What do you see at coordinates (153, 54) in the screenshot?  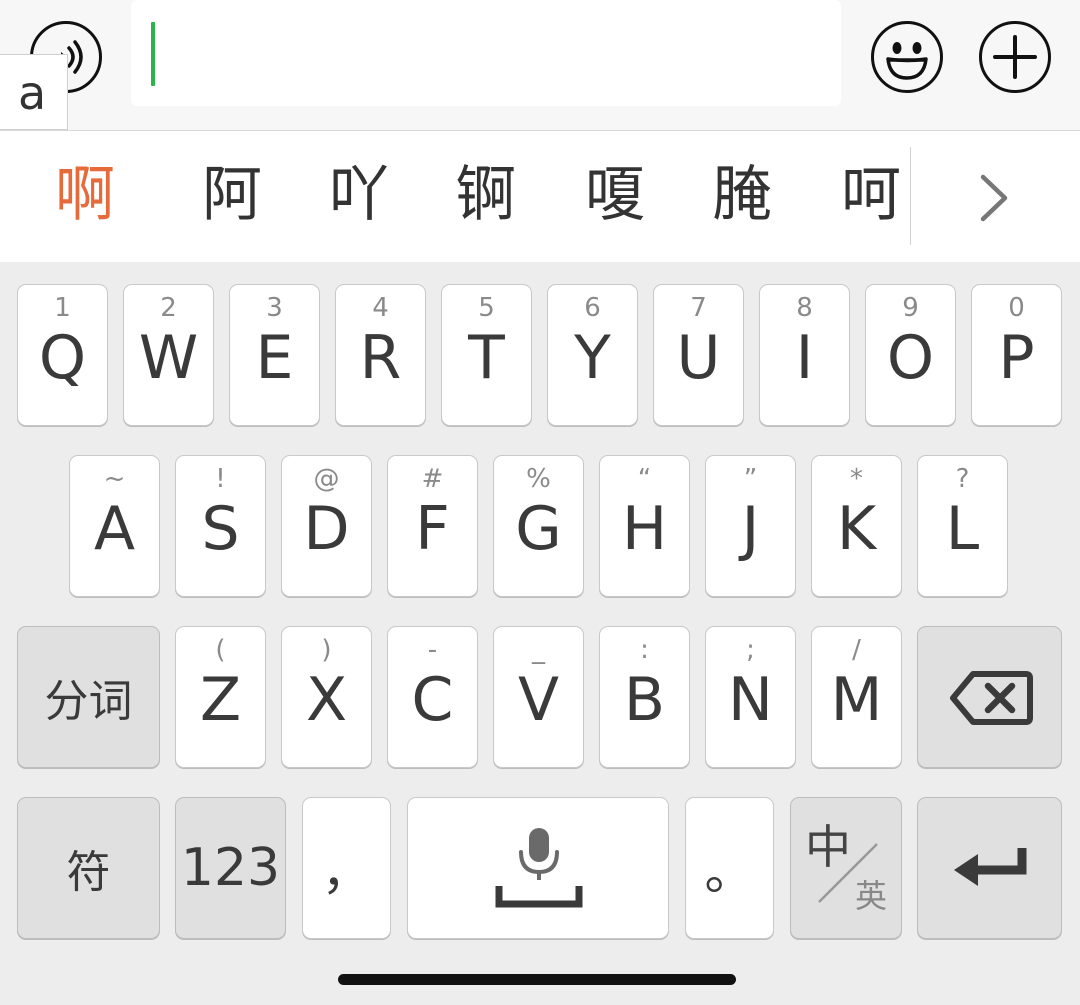 I see `text-cursor` at bounding box center [153, 54].